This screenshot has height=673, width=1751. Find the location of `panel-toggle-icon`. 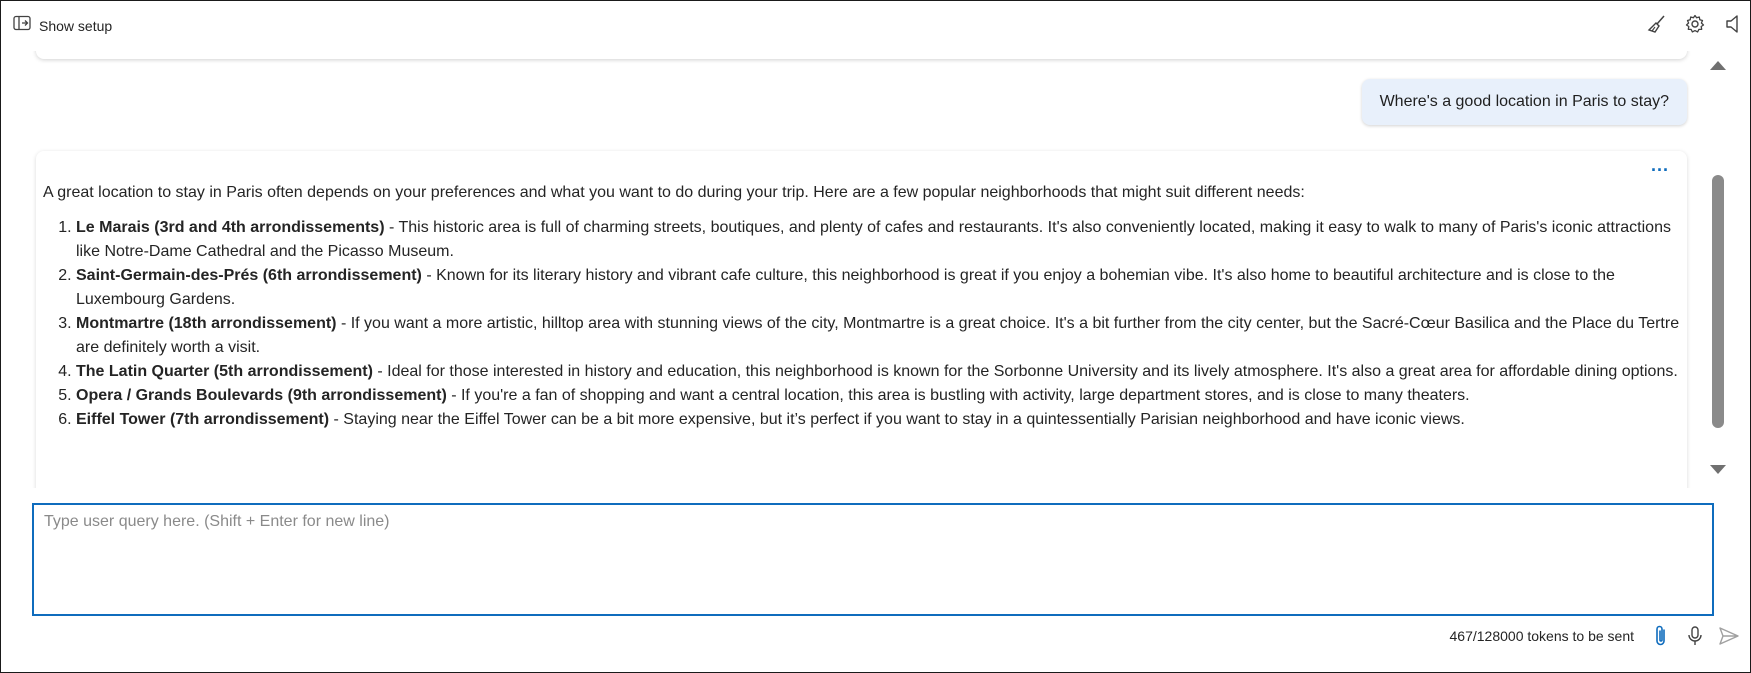

panel-toggle-icon is located at coordinates (22, 25).